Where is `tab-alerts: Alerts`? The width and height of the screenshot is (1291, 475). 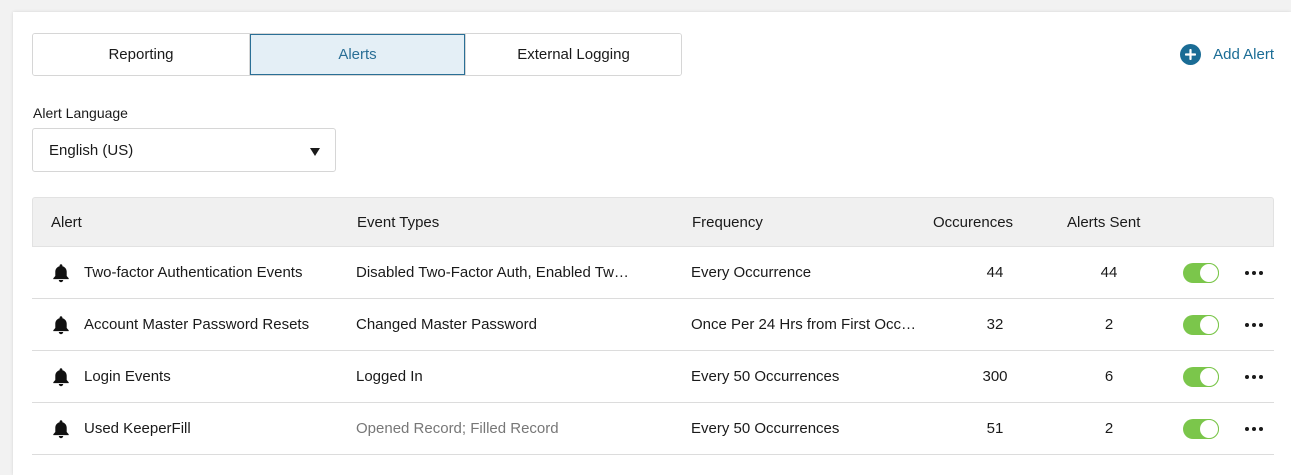
tab-alerts: Alerts is located at coordinates (357, 54).